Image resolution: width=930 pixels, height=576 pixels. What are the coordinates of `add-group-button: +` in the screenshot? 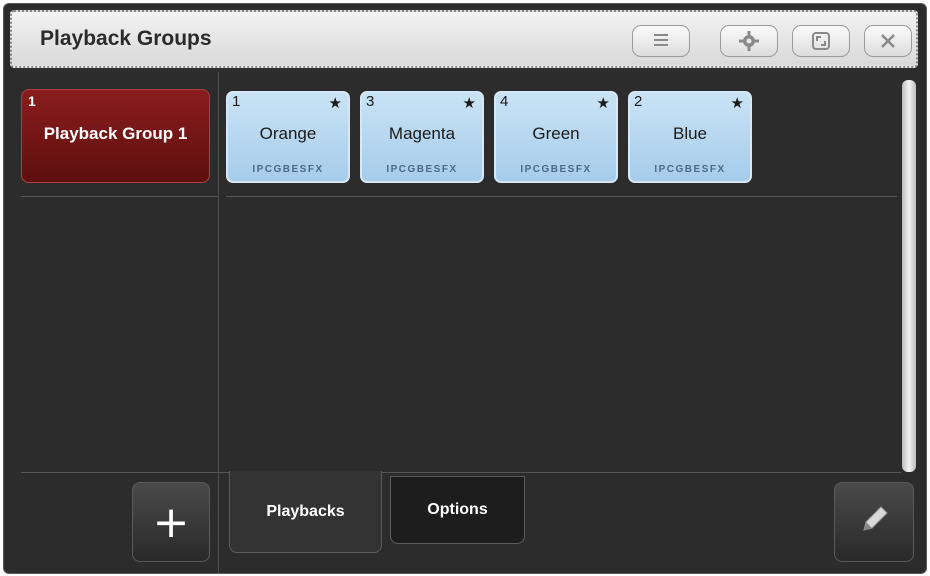 It's located at (171, 522).